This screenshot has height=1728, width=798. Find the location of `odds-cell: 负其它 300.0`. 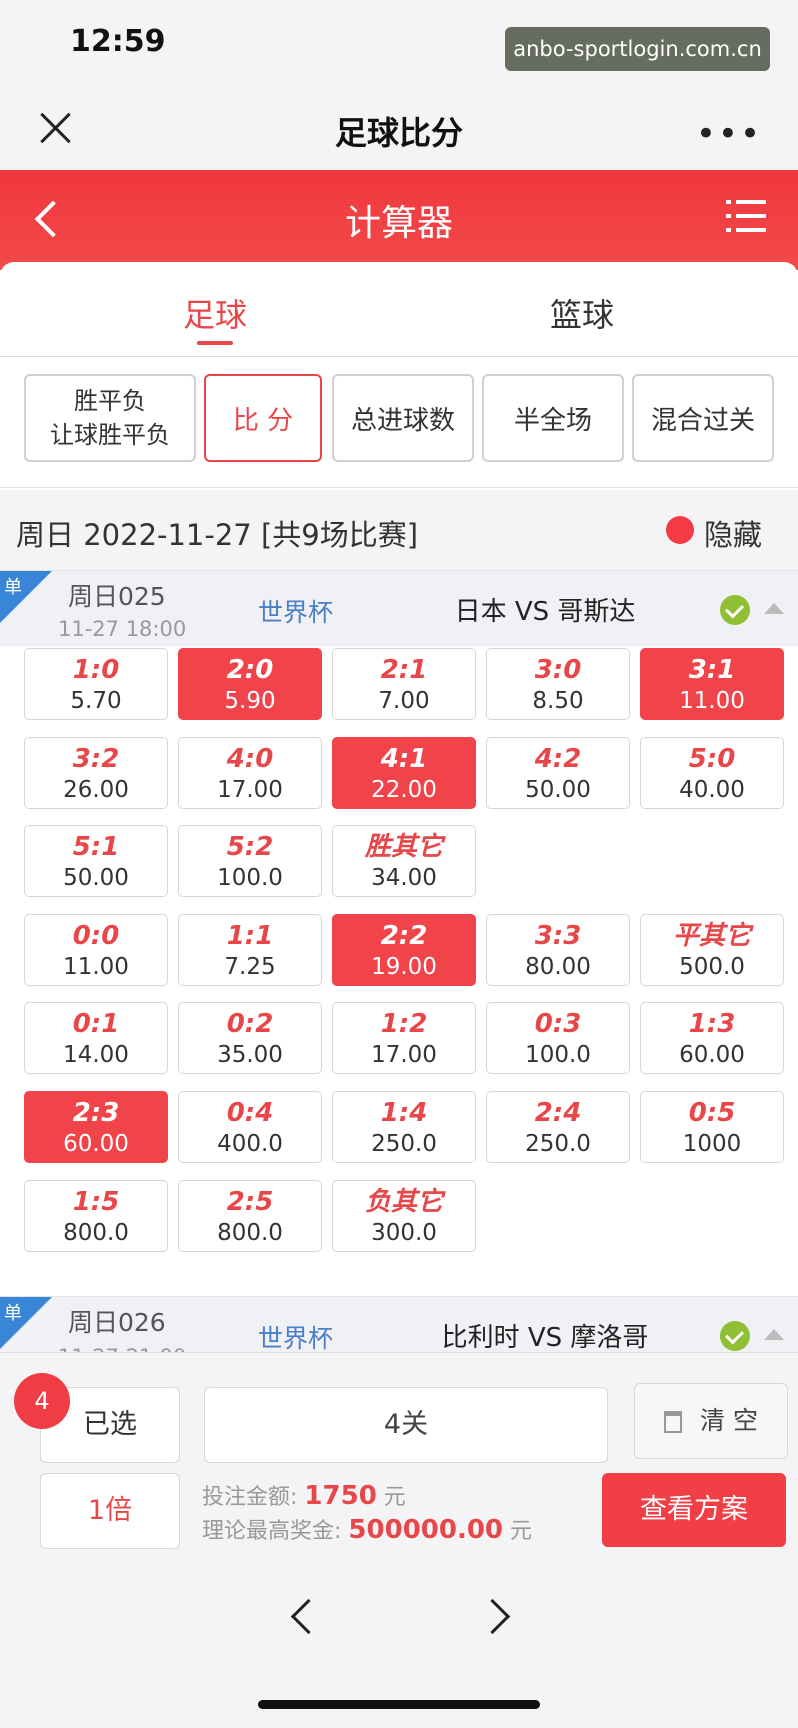

odds-cell: 负其它 300.0 is located at coordinates (404, 1216).